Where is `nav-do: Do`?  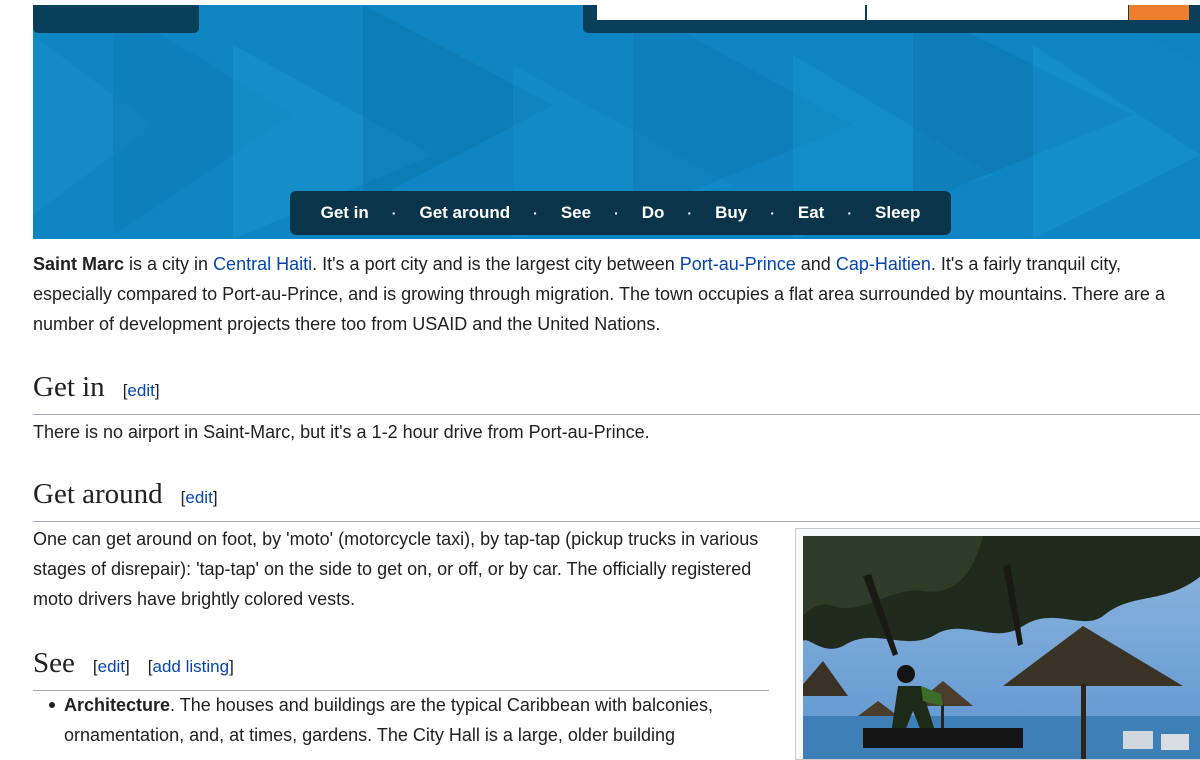 nav-do: Do is located at coordinates (653, 213).